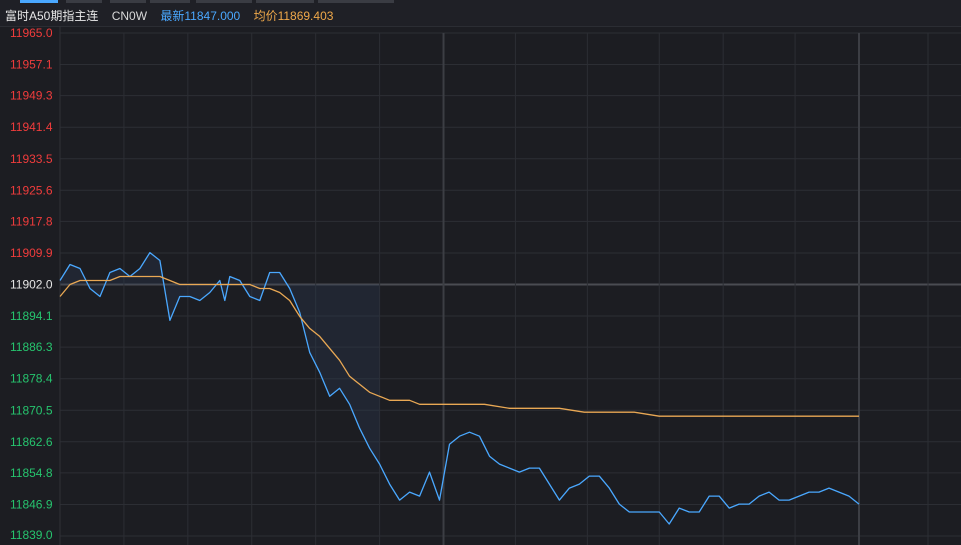 The image size is (961, 545). I want to click on y-tick-label: 11862.6, so click(31, 442).